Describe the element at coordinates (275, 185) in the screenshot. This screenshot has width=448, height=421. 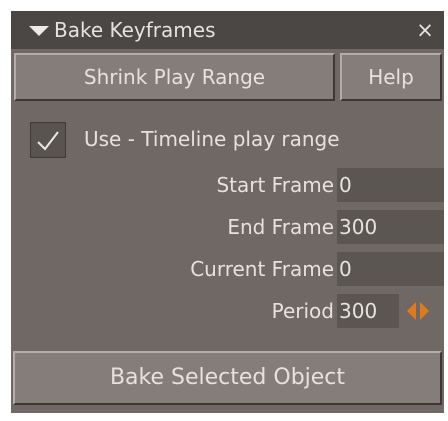
I see `start-frame-label: Start Frame` at that location.